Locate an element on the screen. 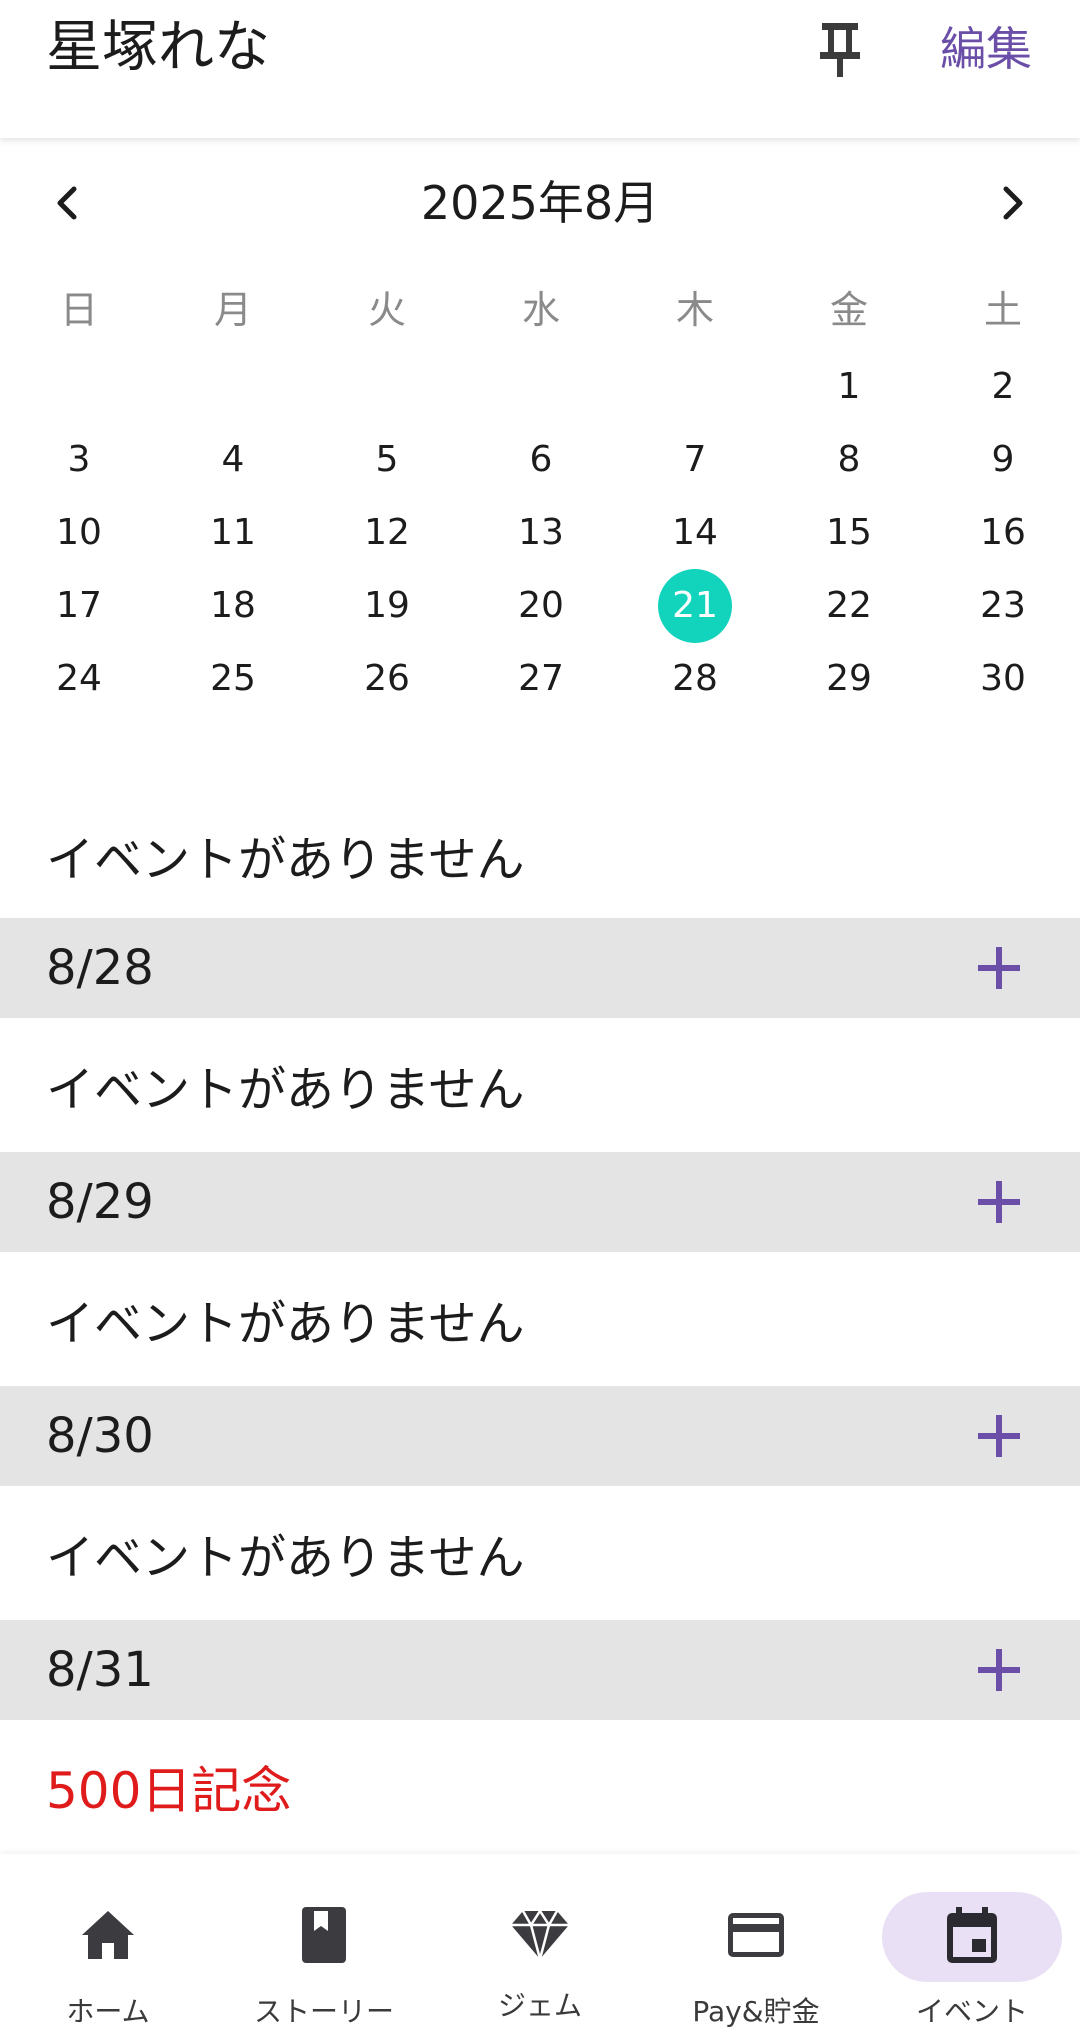  chevron-right-icon is located at coordinates (1013, 203).